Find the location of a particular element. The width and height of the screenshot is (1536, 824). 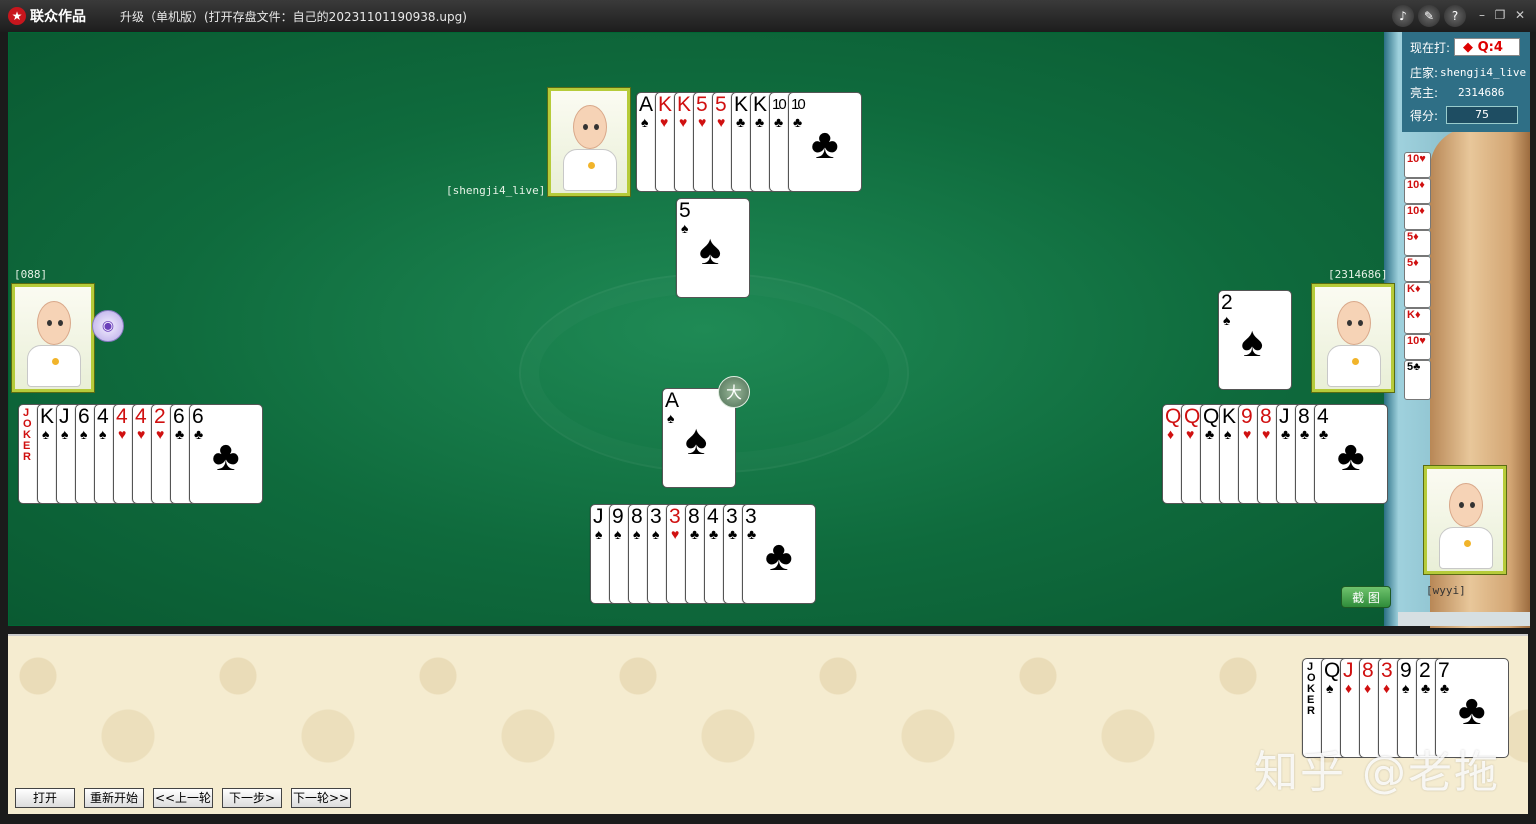

joker-label: JOKER is located at coordinates (1311, 689).